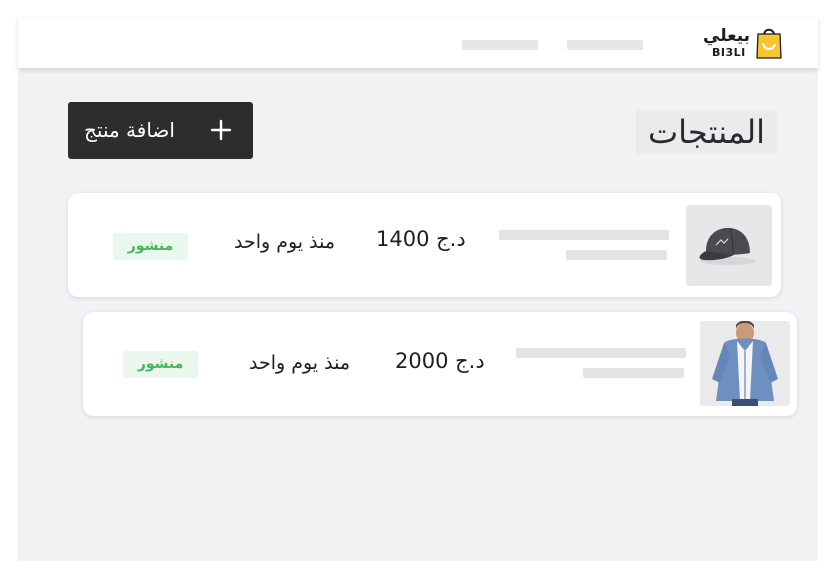 The width and height of the screenshot is (837, 561). Describe the element at coordinates (421, 239) in the screenshot. I see `product-price: 1400 د.ج` at that location.